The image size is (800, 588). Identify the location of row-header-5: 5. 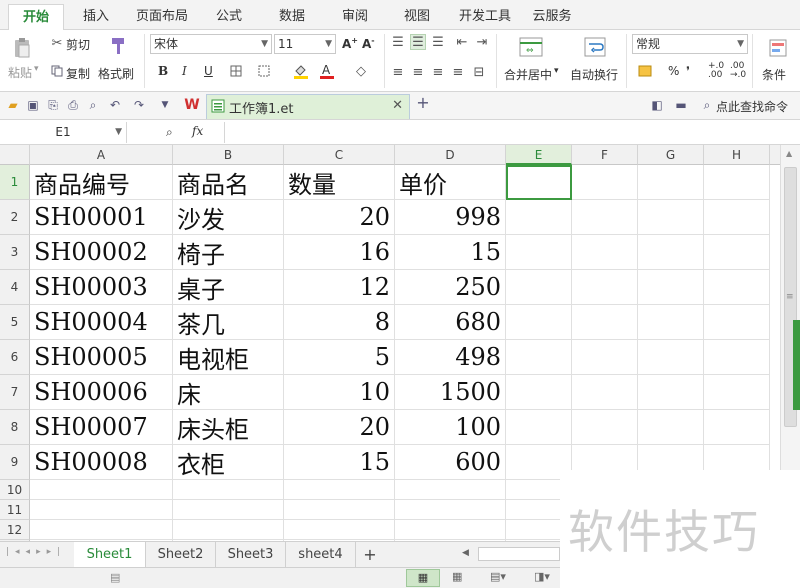
(15, 322).